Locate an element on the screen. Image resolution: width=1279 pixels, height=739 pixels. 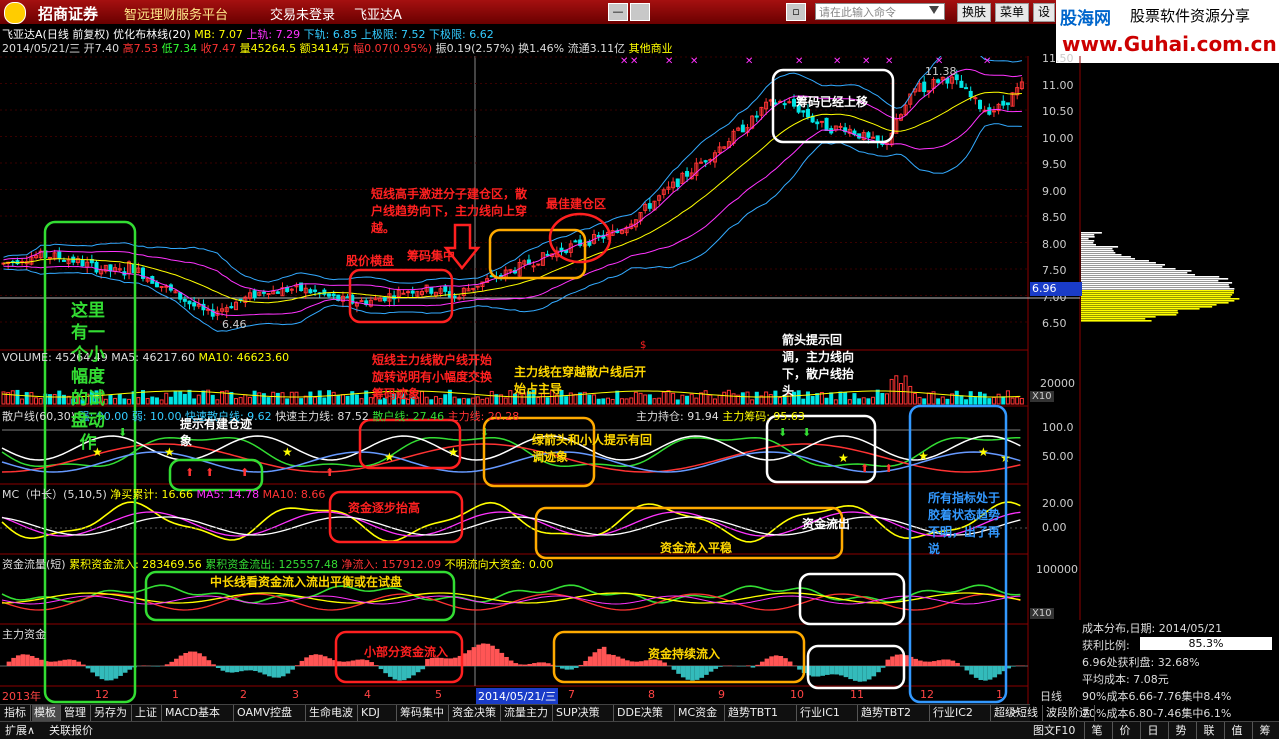
tab-1: 模板 is located at coordinates (46, 713).